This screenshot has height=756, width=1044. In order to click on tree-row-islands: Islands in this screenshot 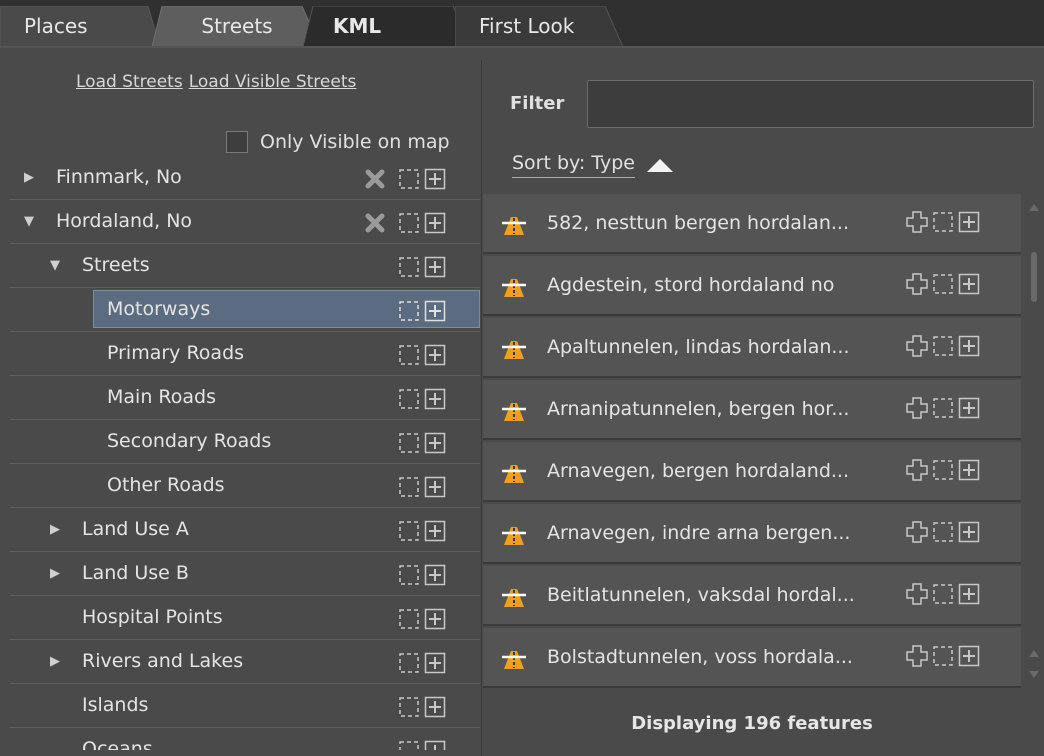, I will do `click(245, 706)`.